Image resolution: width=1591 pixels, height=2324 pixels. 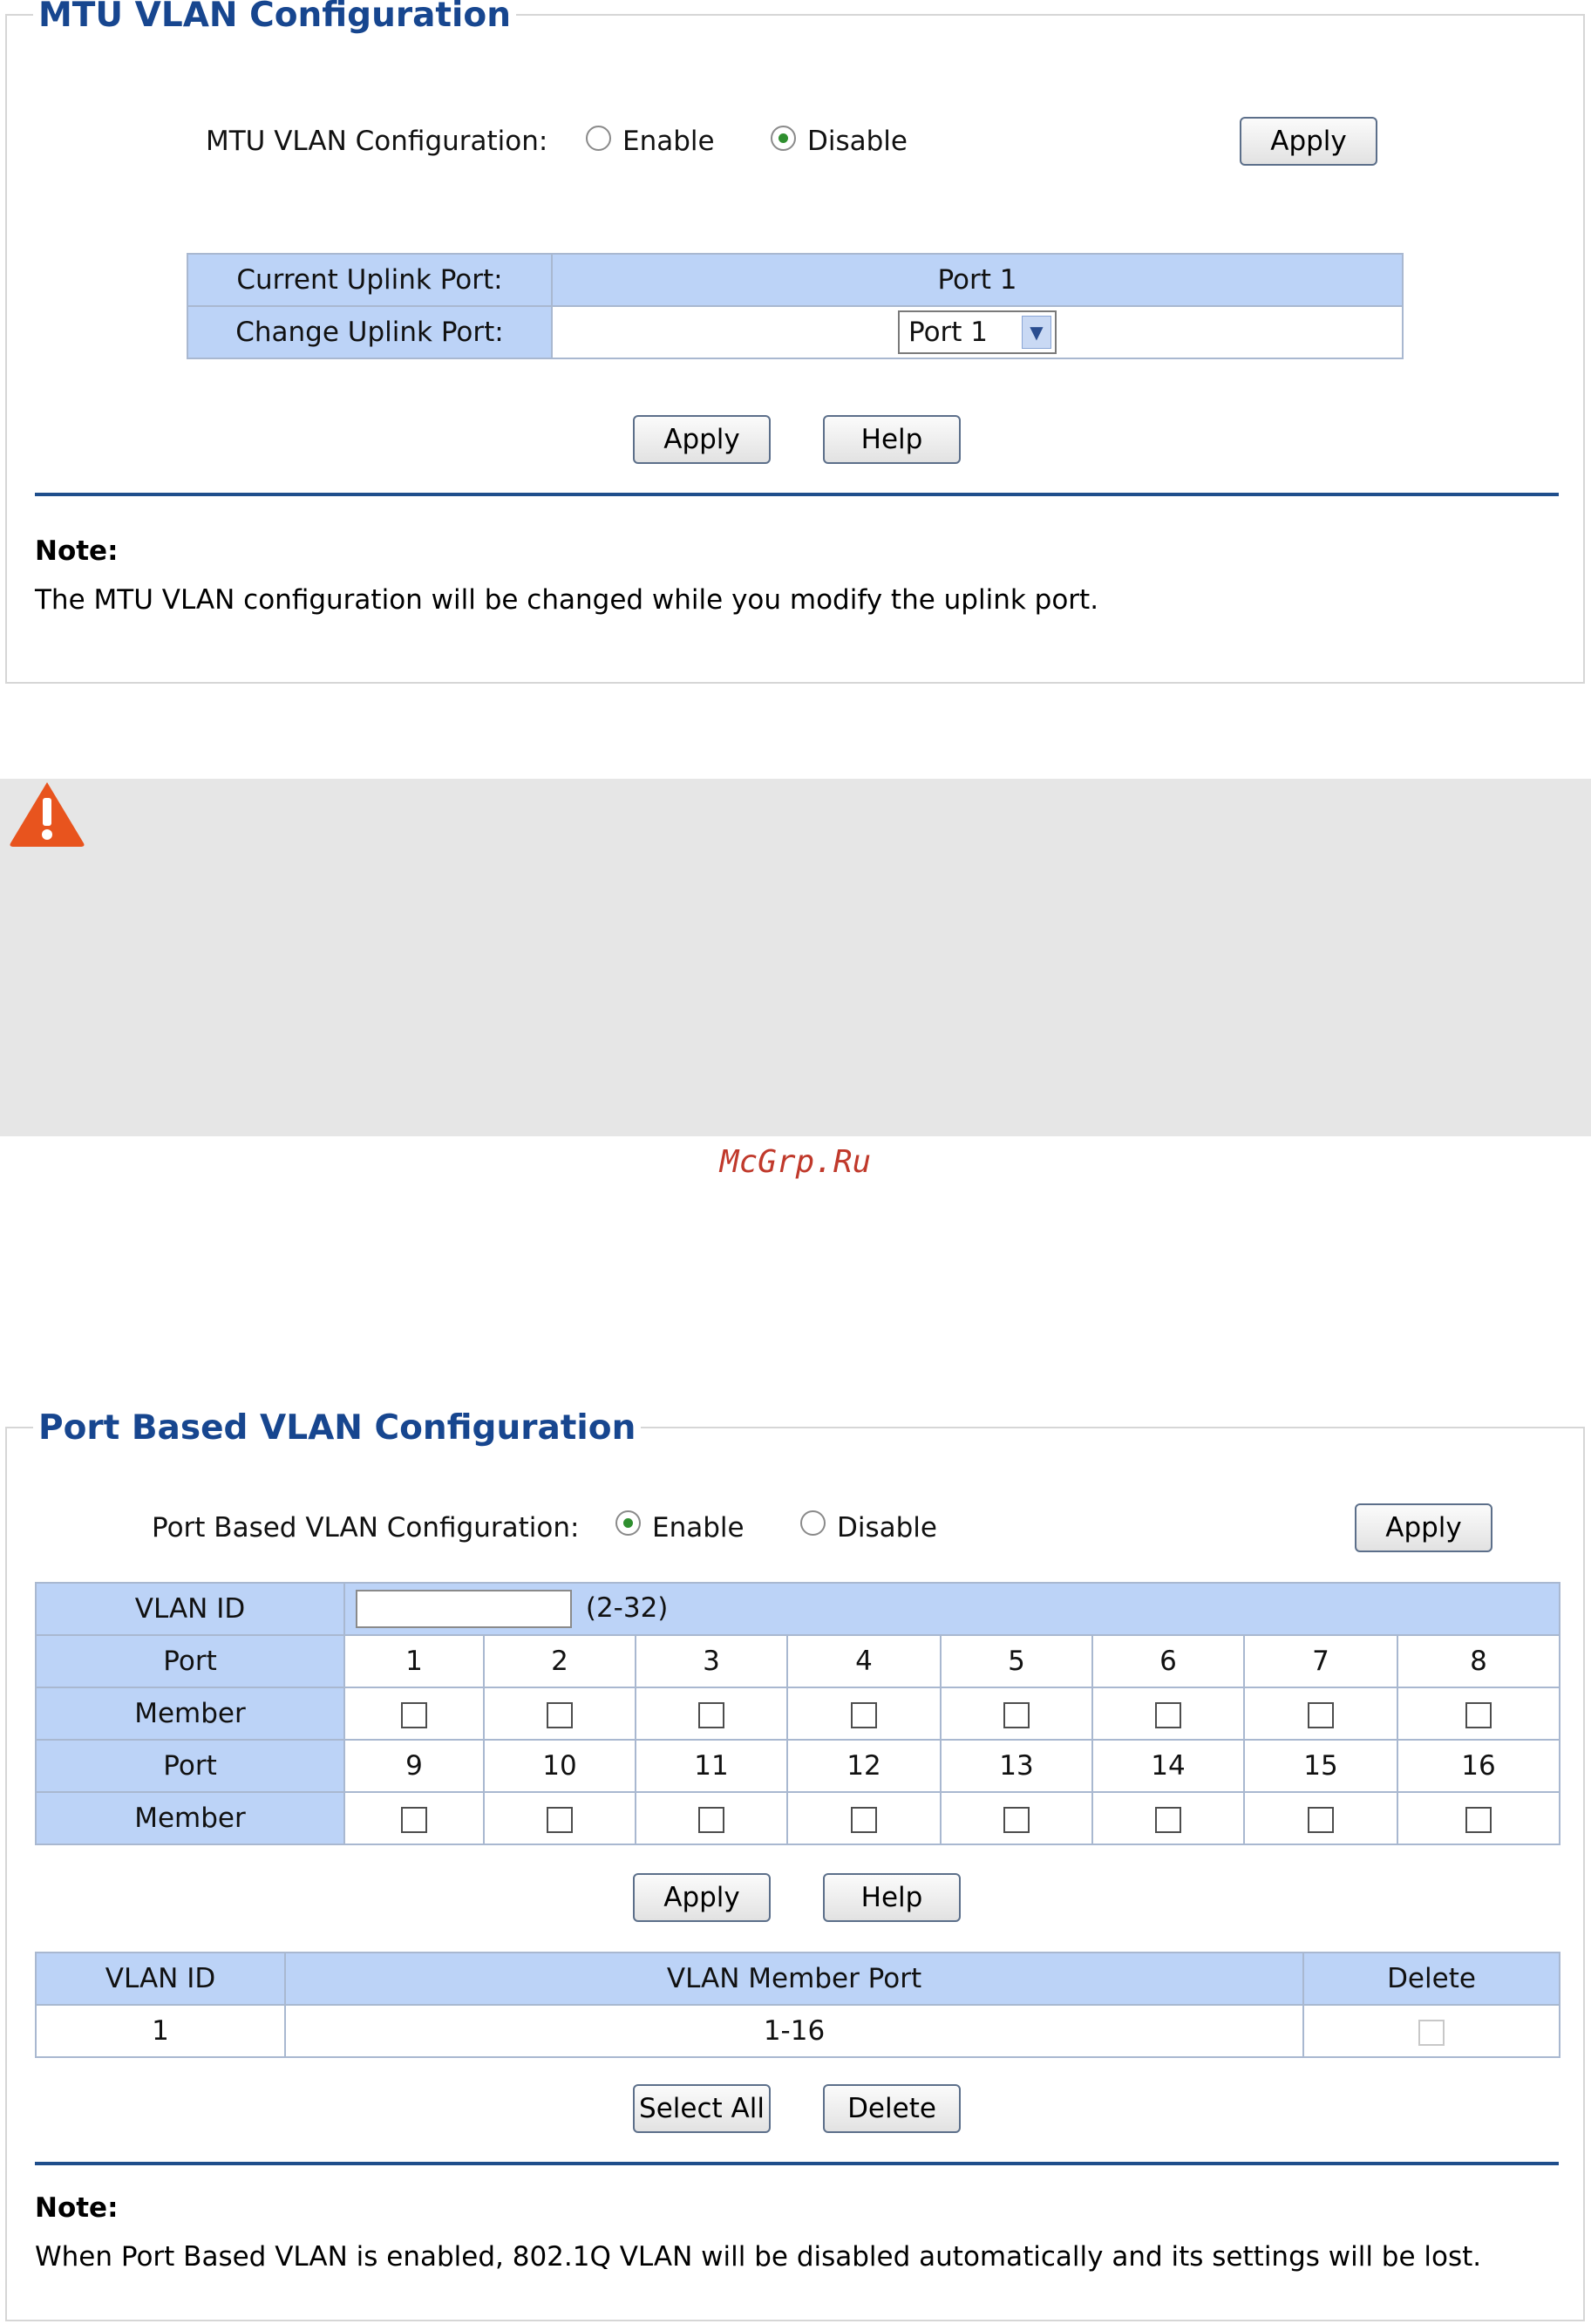 What do you see at coordinates (892, 1897) in the screenshot?
I see `pb-help-button: Help` at bounding box center [892, 1897].